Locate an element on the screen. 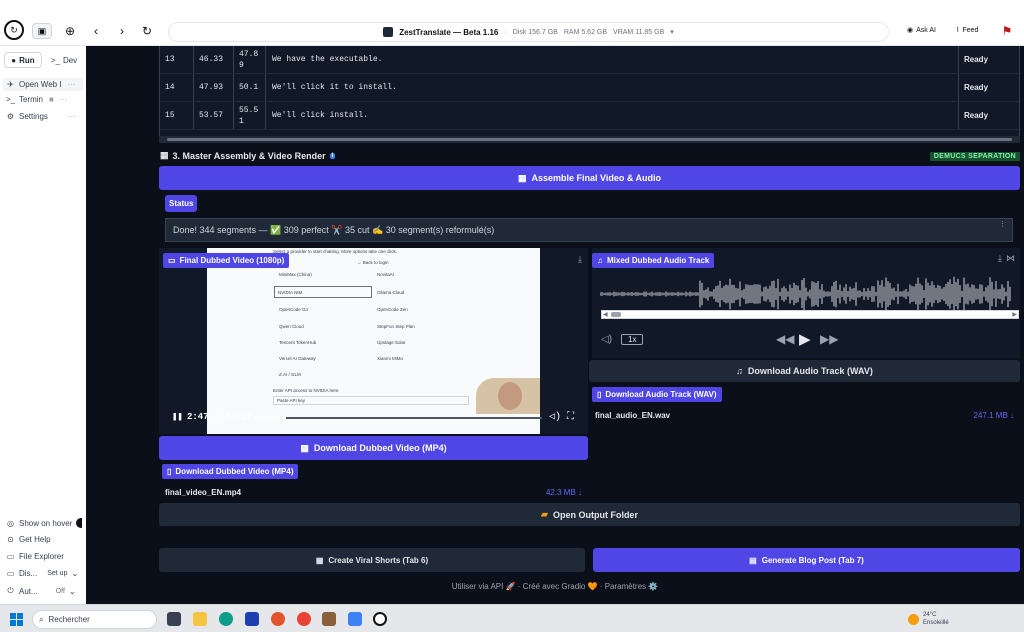  scroll-left-icon: ◀ is located at coordinates (605, 314).